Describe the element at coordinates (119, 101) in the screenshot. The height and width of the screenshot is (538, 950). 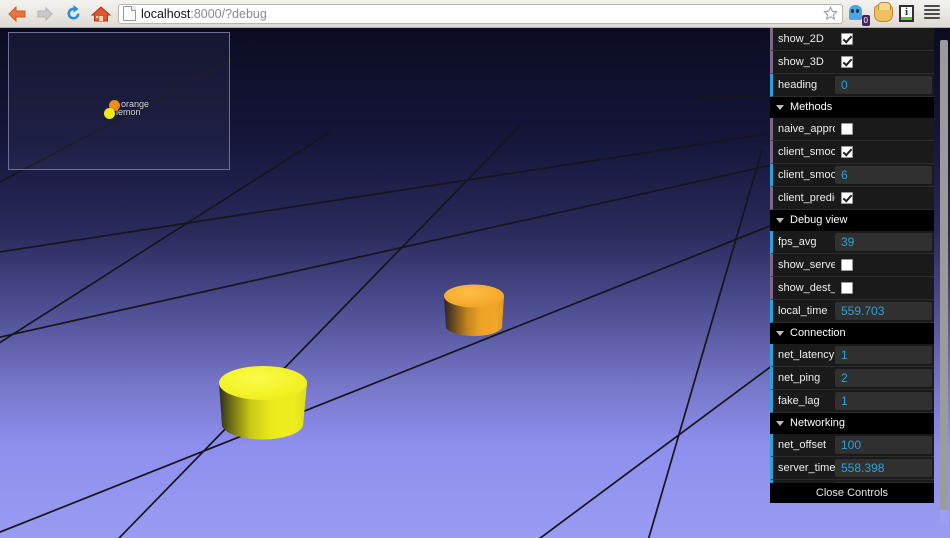
I see `debug-2d-view: orange lemon` at that location.